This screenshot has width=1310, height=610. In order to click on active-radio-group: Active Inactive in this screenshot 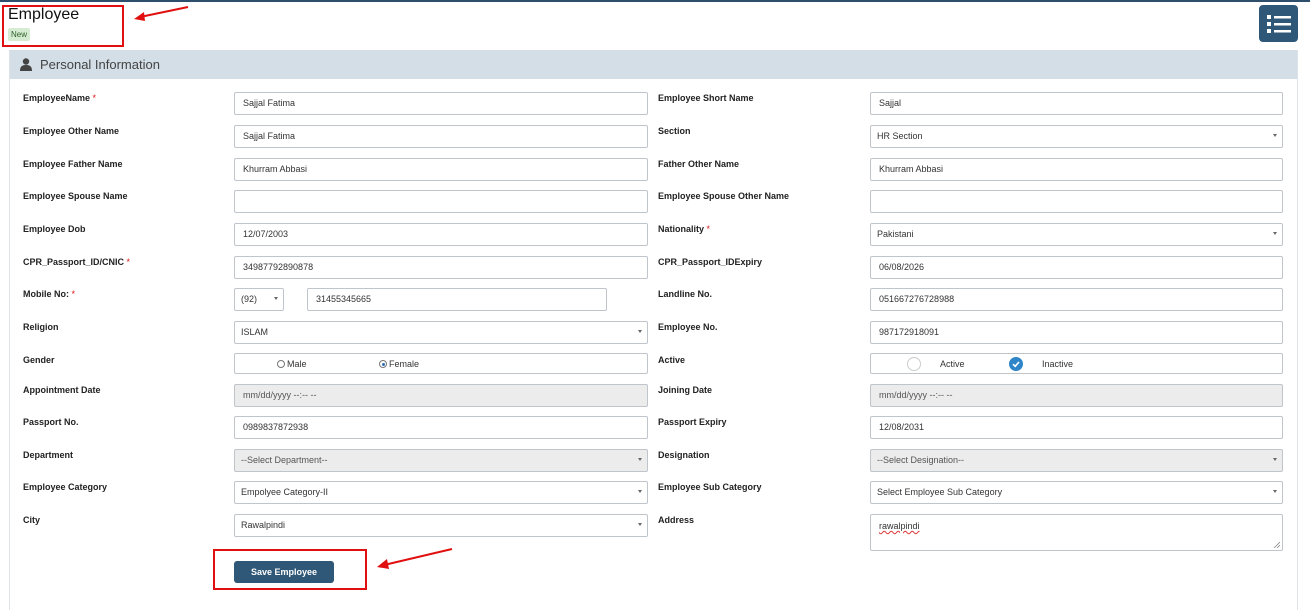, I will do `click(1076, 363)`.